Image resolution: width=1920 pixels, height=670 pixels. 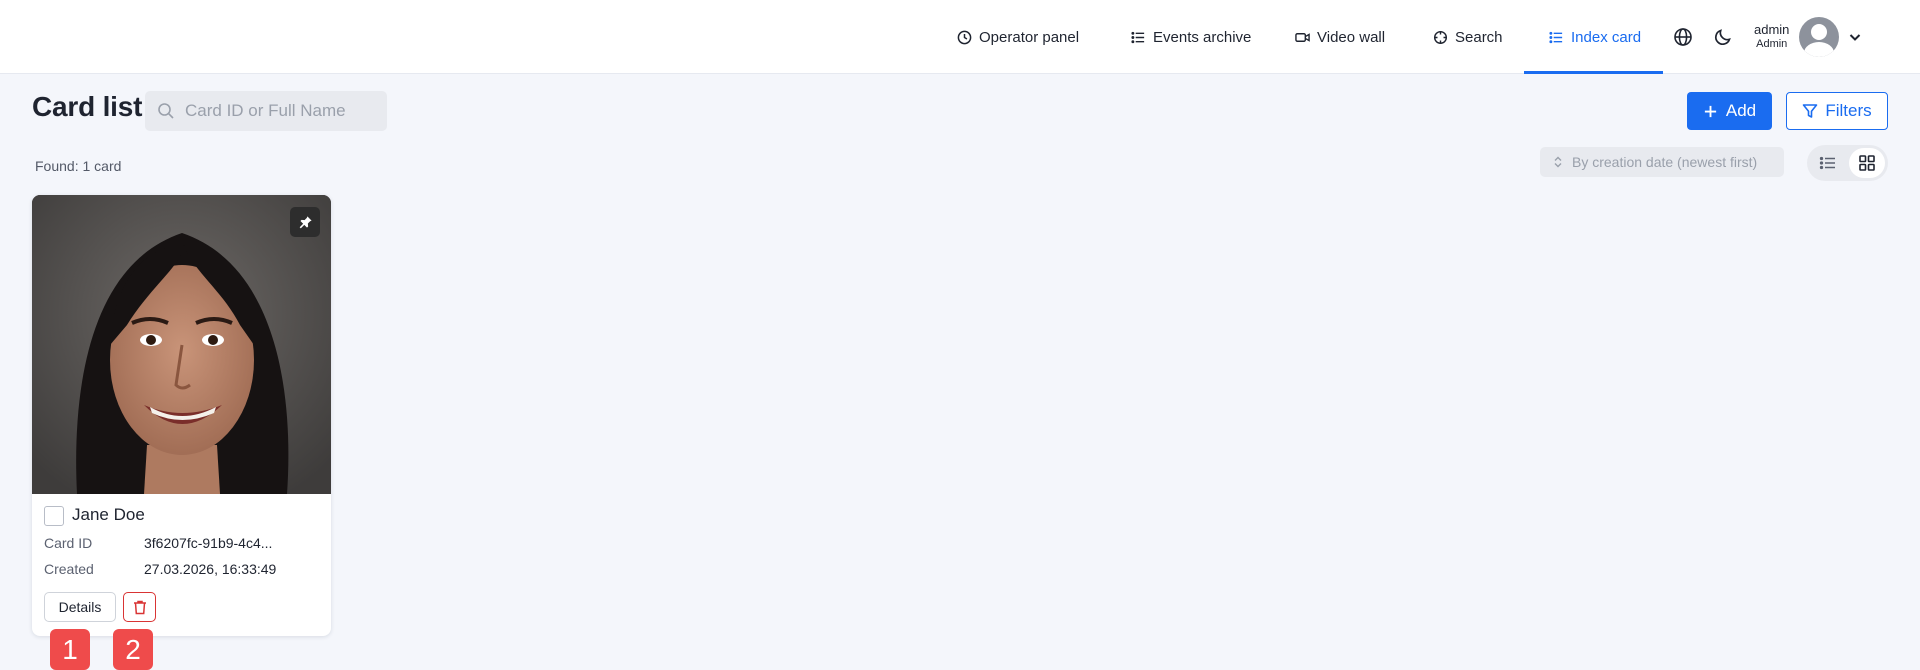 I want to click on card-id-label: Card ID, so click(x=68, y=543).